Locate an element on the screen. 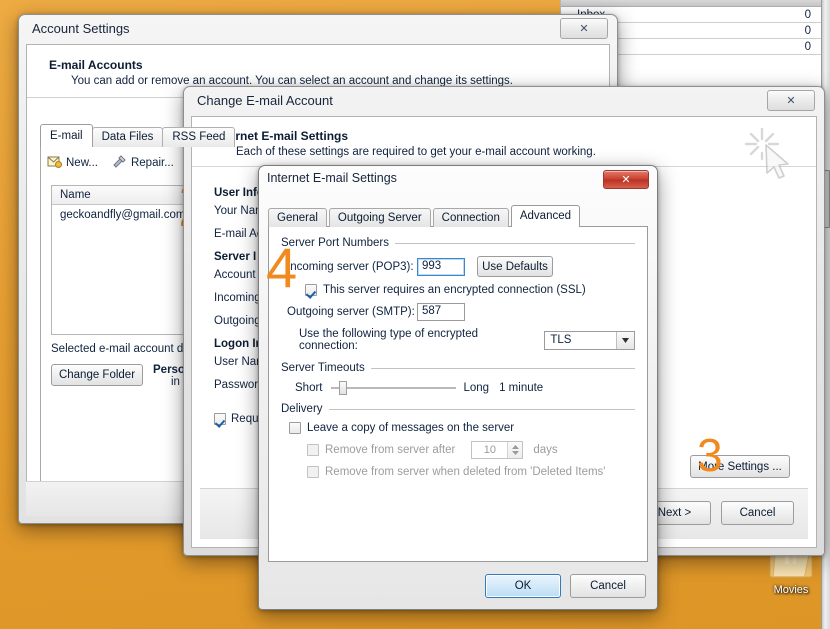 Image resolution: width=830 pixels, height=629 pixels. button-label: Use Defaults is located at coordinates (515, 266).